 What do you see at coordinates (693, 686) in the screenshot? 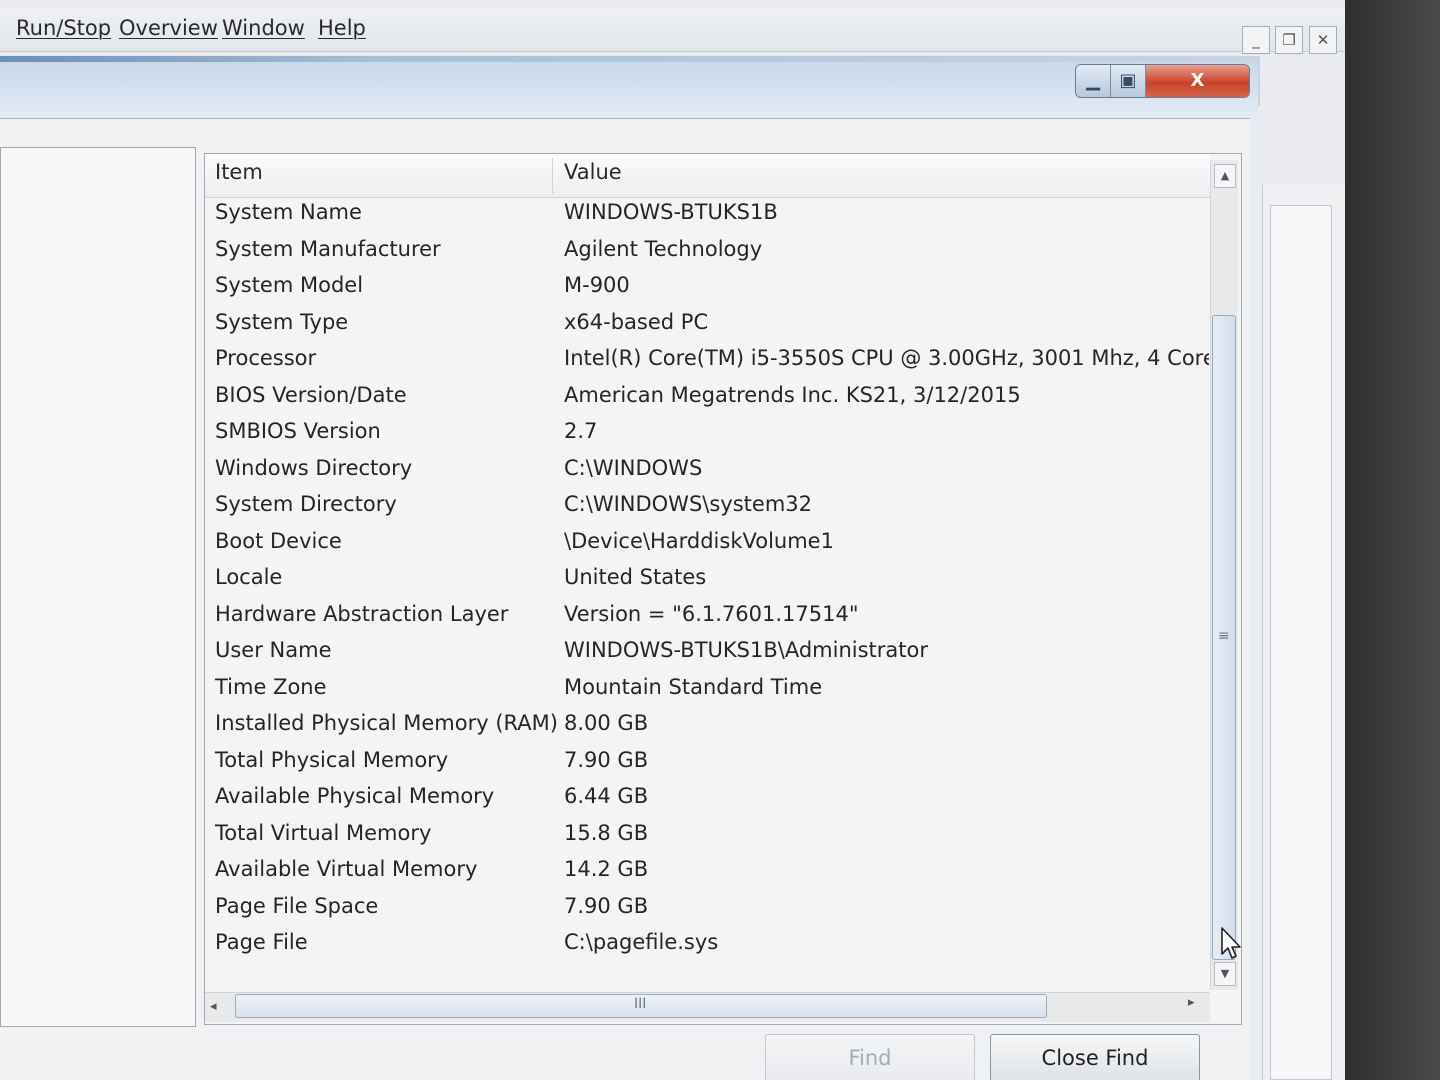
I see `row-value: Mountain Standard Time` at bounding box center [693, 686].